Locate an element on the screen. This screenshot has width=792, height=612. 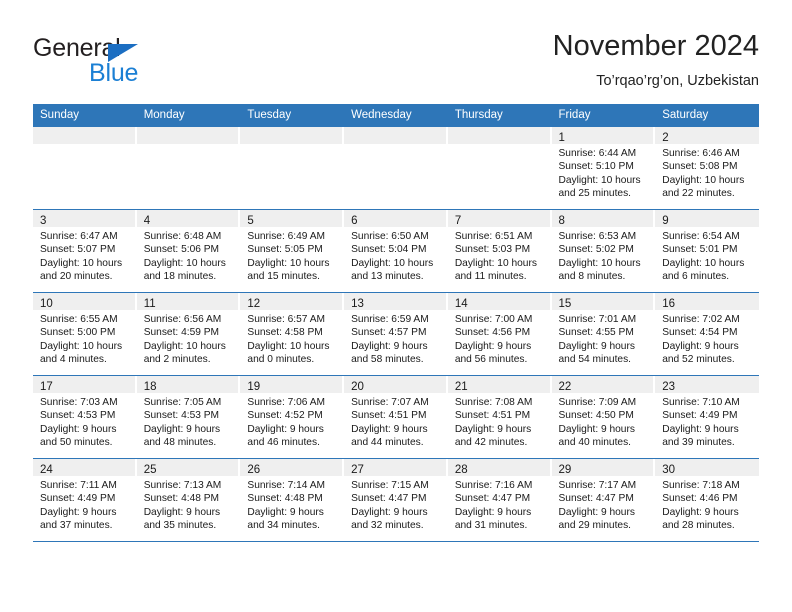
sunset-text: Sunset: 5:04 PM is located at coordinates (389, 250).